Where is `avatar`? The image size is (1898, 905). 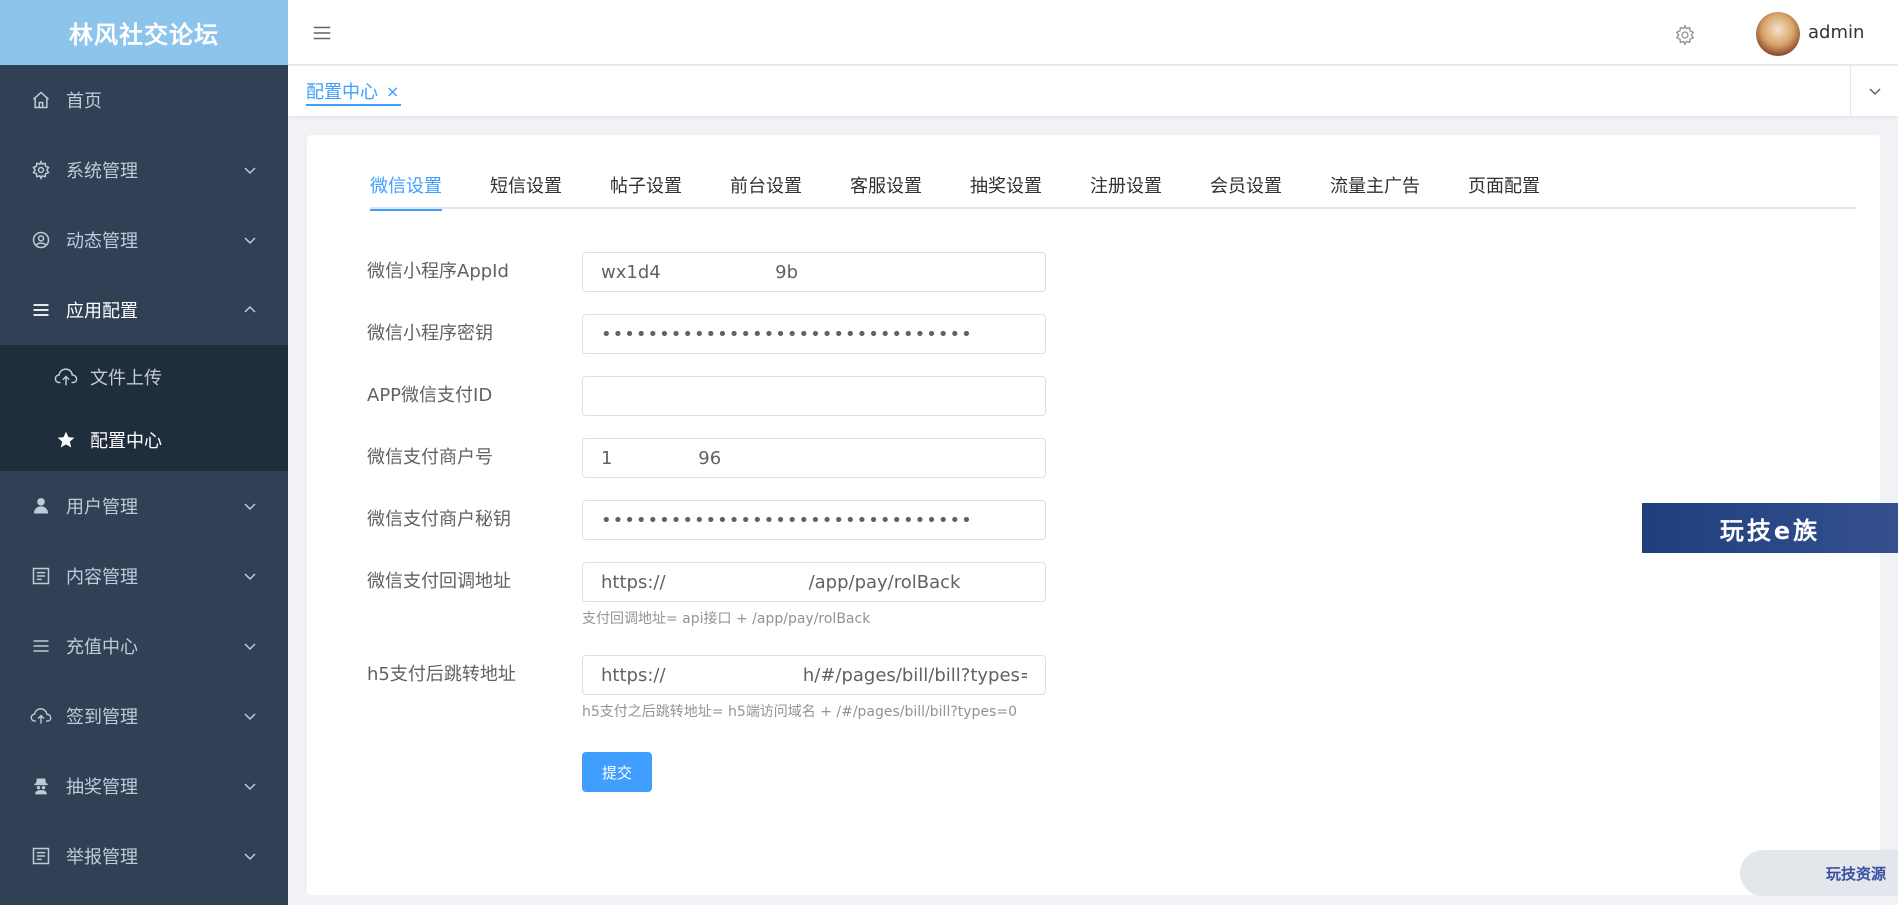 avatar is located at coordinates (1778, 34).